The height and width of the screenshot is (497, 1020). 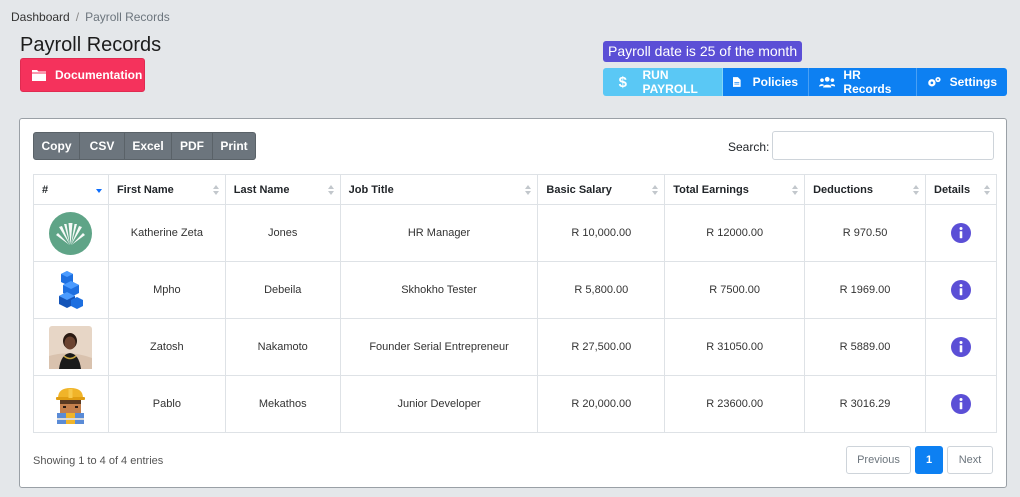 What do you see at coordinates (601, 347) in the screenshot?
I see `basic-salary-cell: R 27,500.00` at bounding box center [601, 347].